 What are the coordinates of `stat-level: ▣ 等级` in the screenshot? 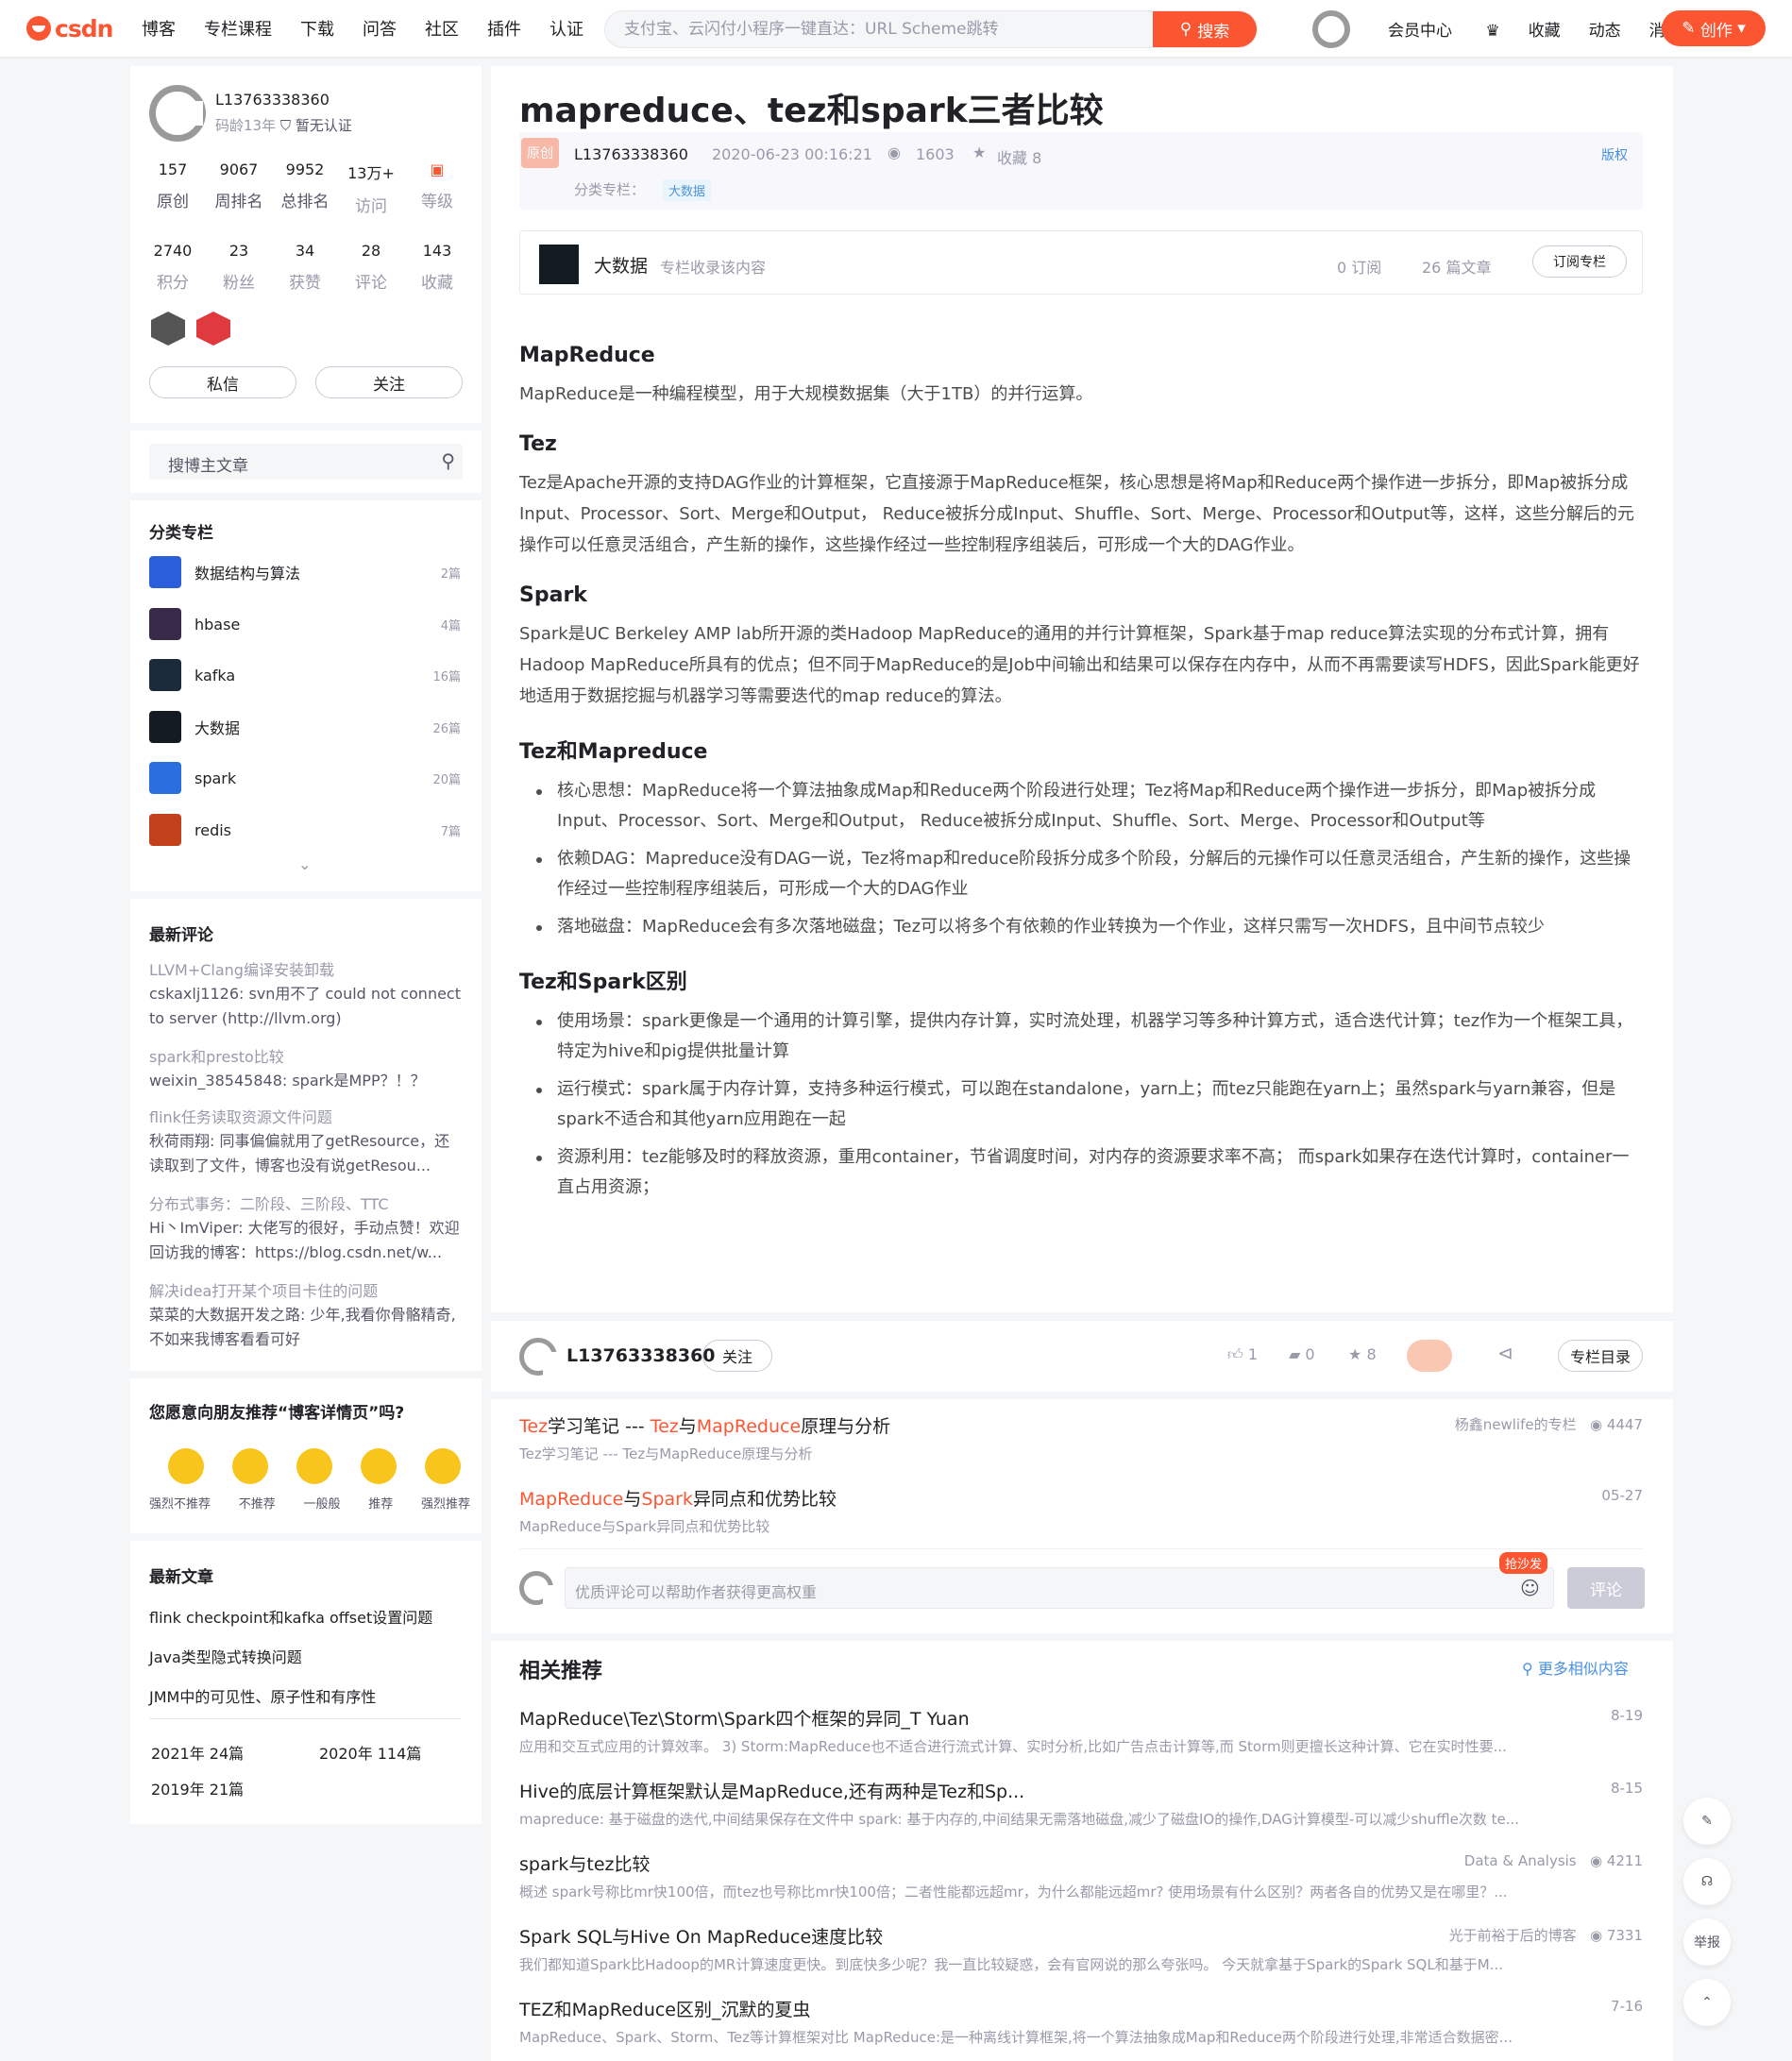 It's located at (437, 185).